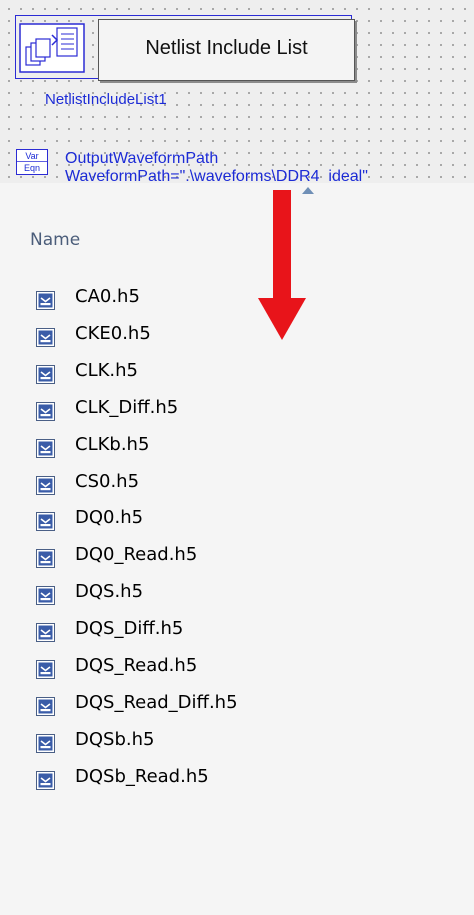  What do you see at coordinates (109, 518) in the screenshot?
I see `file-name: DQ0.h5` at bounding box center [109, 518].